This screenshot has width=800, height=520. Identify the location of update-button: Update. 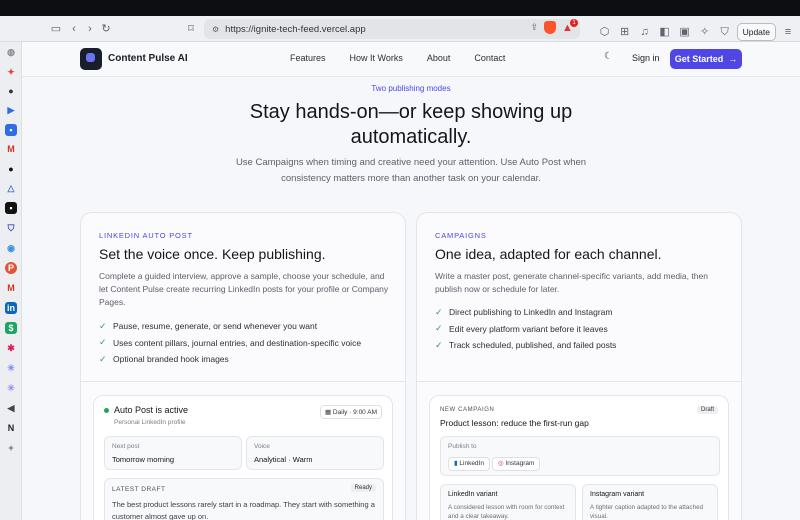
(756, 32).